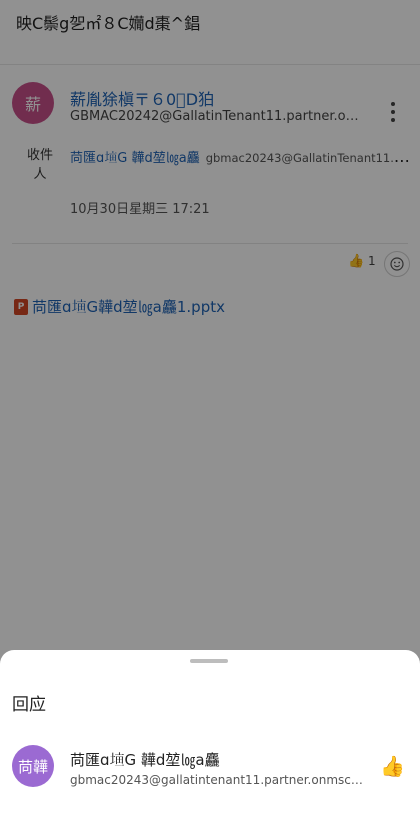 This screenshot has height=829, width=420. What do you see at coordinates (29, 705) in the screenshot?
I see `sheet-title: 回应` at bounding box center [29, 705].